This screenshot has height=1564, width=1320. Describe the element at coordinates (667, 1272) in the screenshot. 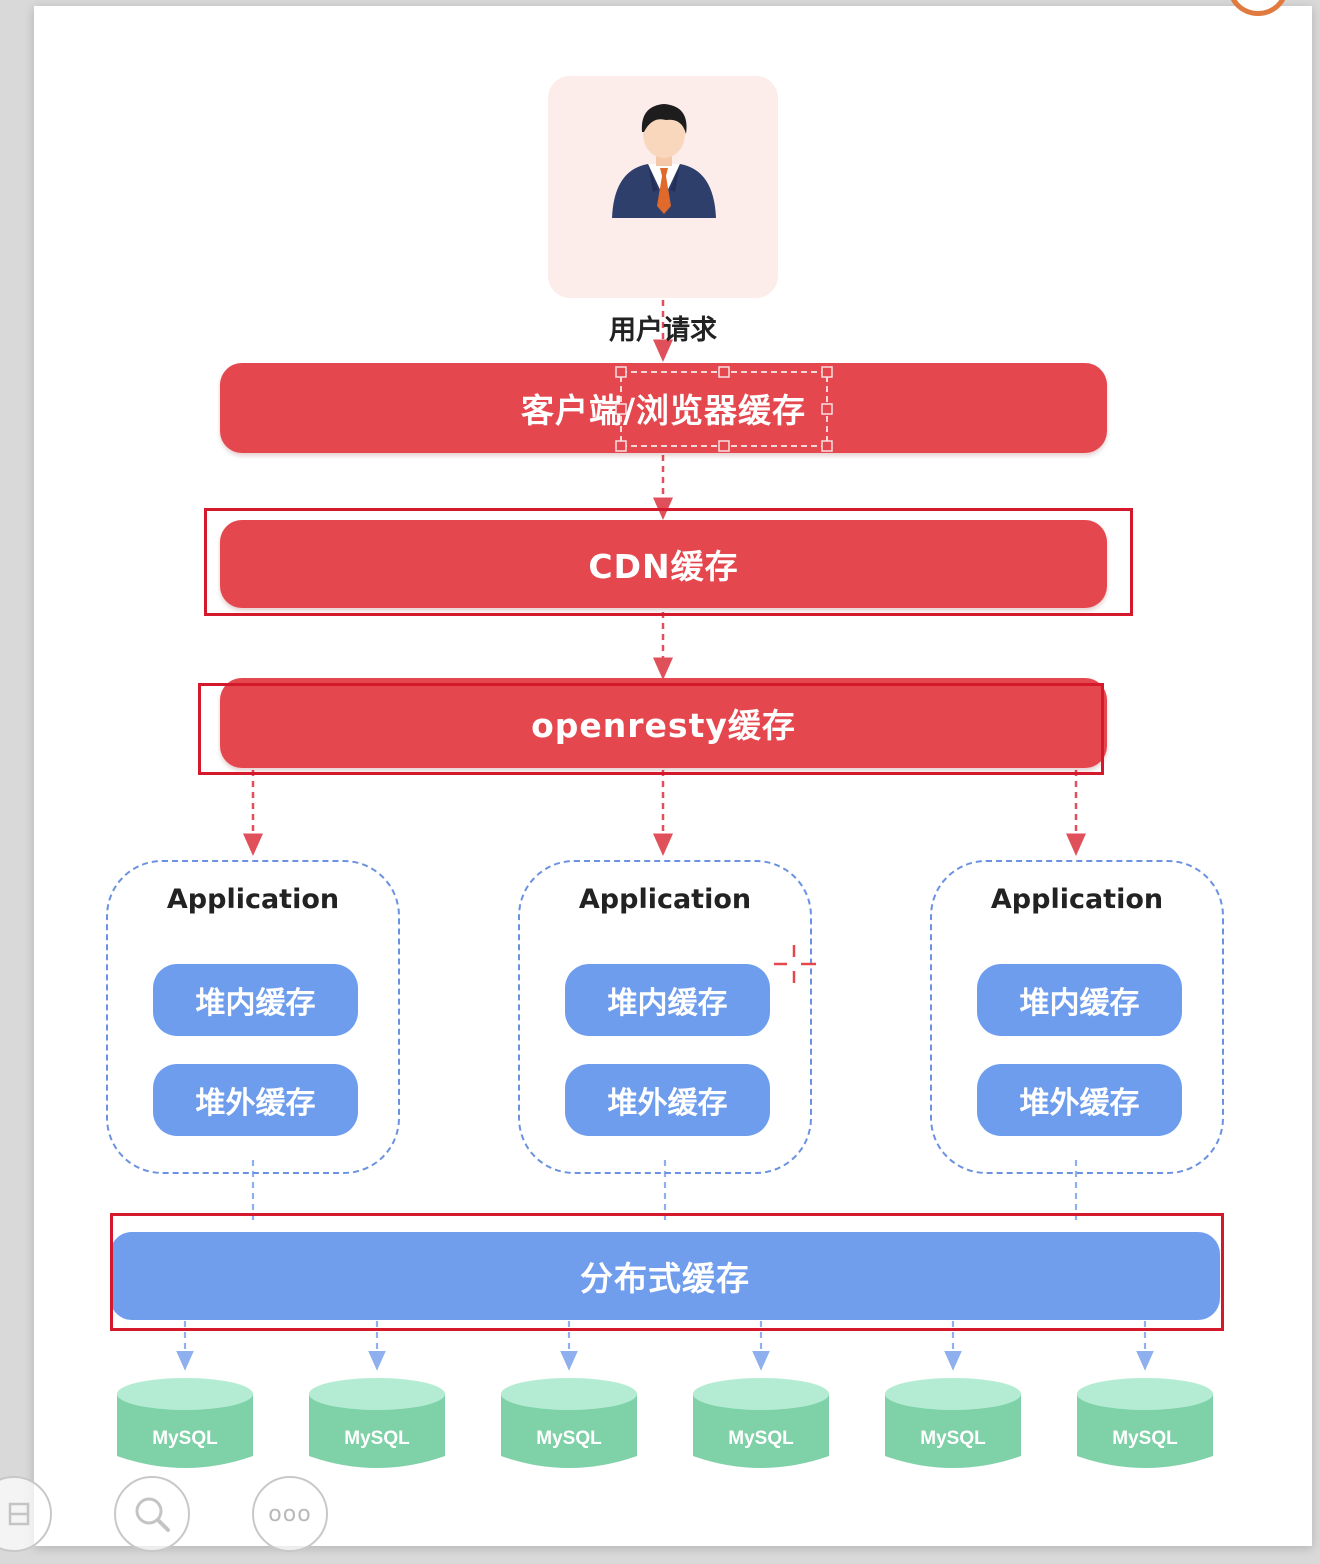

I see `distributed-highlight-frame` at that location.